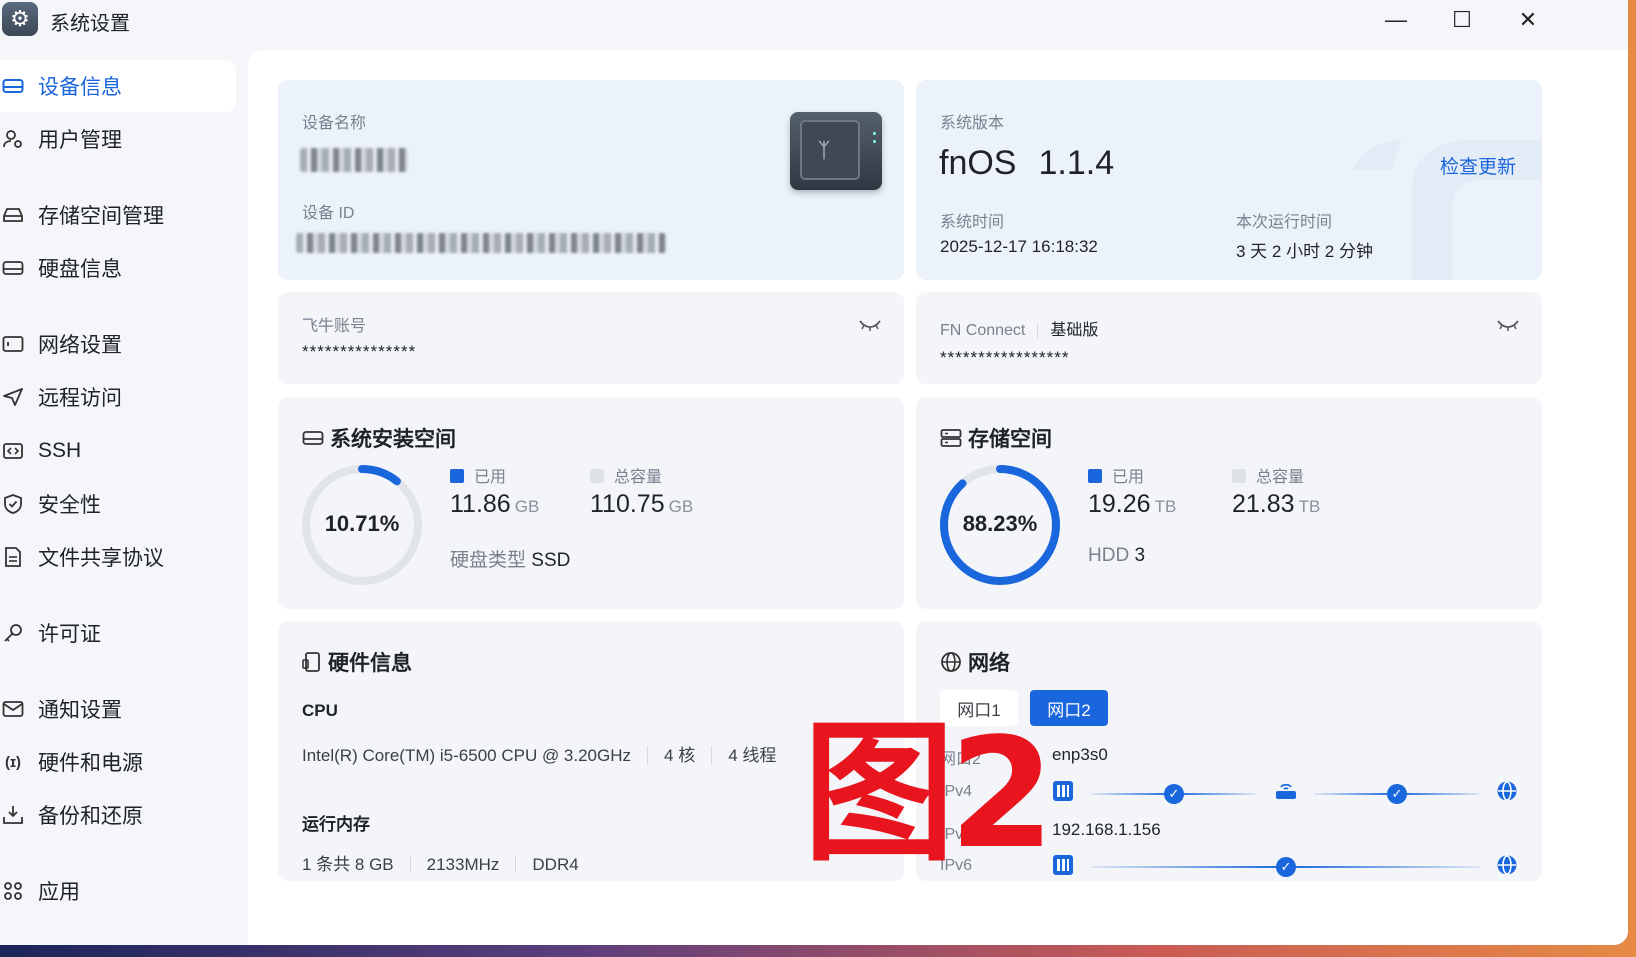 The image size is (1636, 957). I want to click on sidebar-item-notifications: 通知设置, so click(118, 709).